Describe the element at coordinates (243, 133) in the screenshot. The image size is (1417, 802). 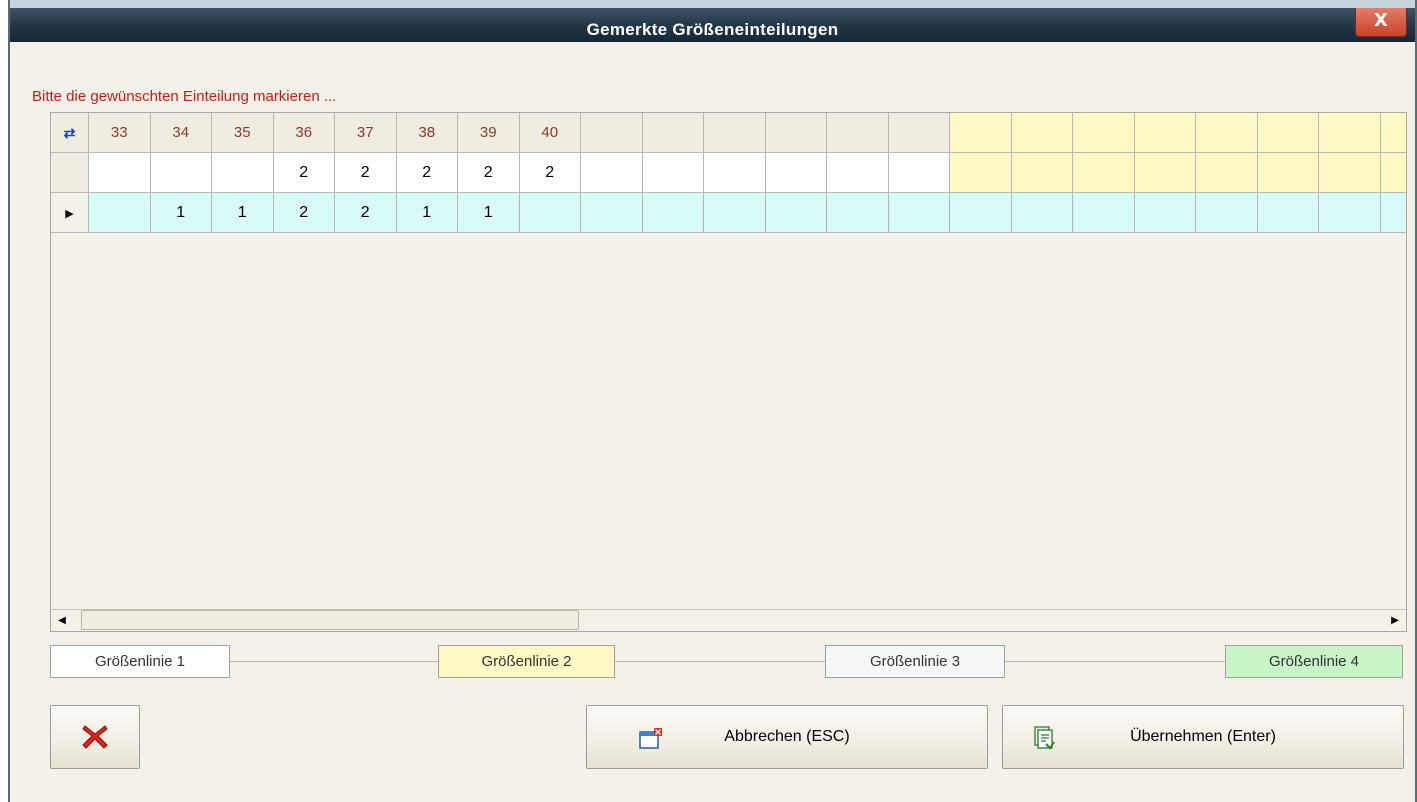
I see `column-header: 35` at that location.